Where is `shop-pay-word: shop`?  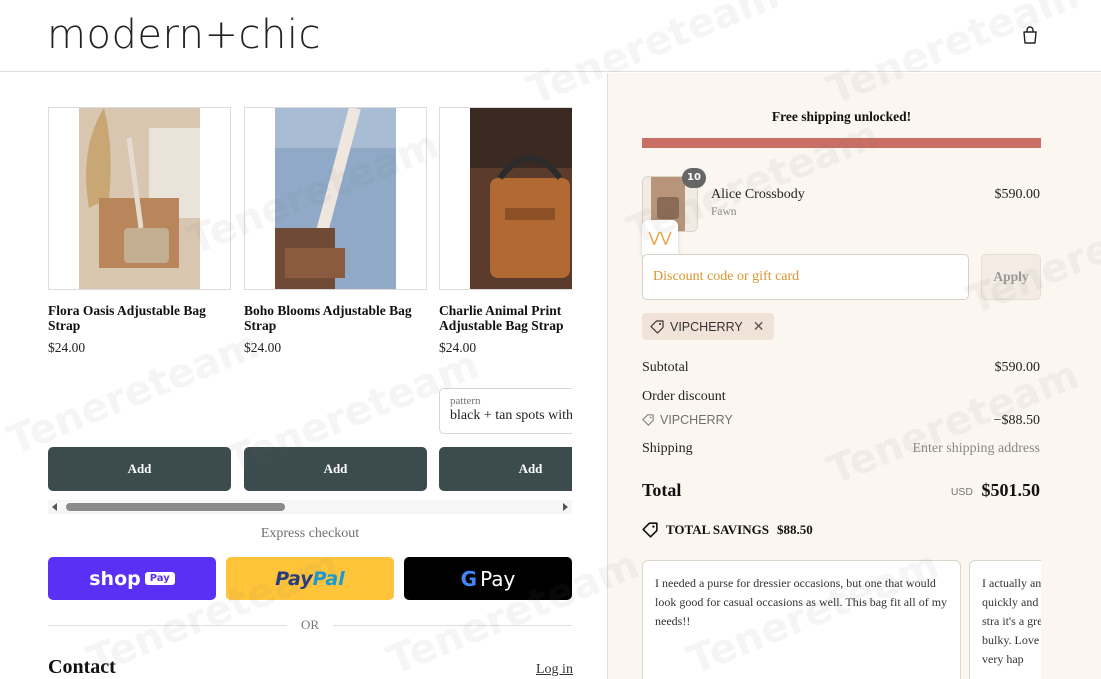
shop-pay-word: shop is located at coordinates (115, 578).